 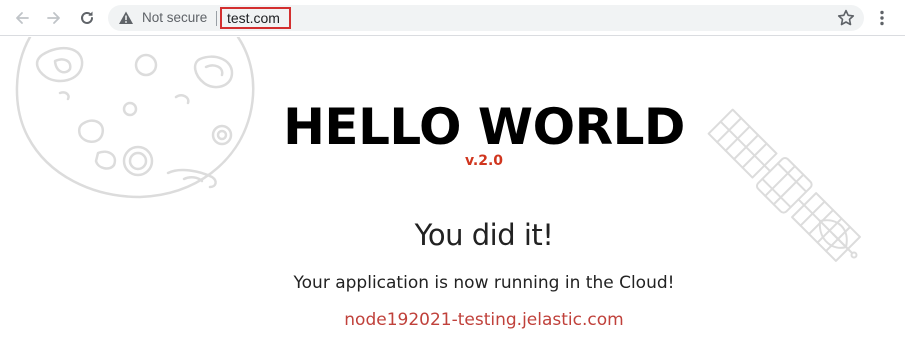 What do you see at coordinates (216, 18) in the screenshot?
I see `omnibox-divider` at bounding box center [216, 18].